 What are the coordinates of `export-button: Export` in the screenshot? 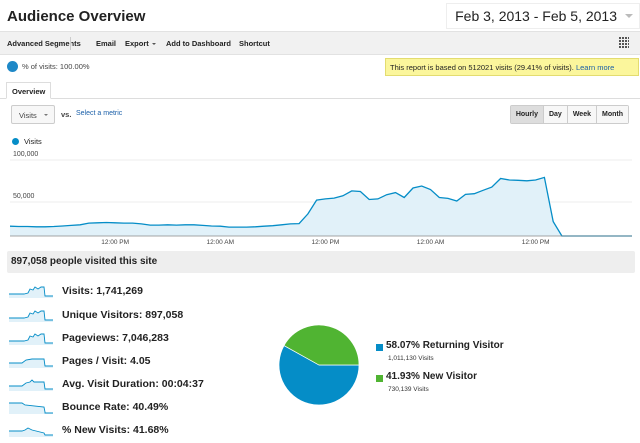 It's located at (140, 43).